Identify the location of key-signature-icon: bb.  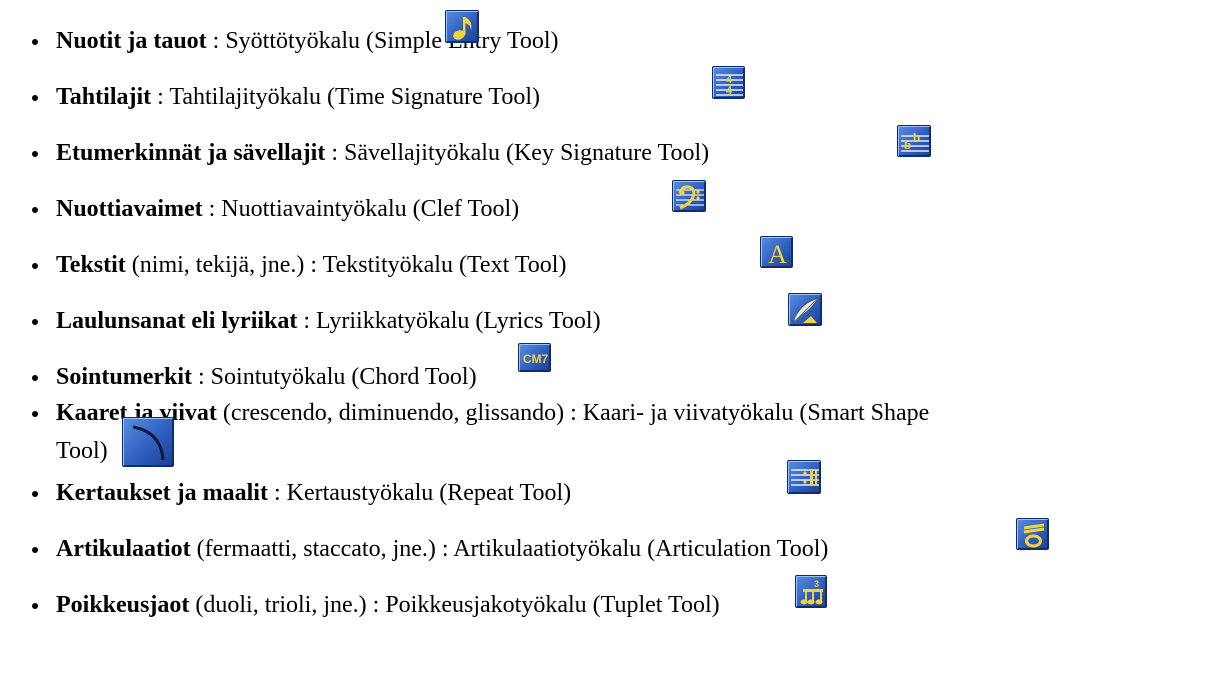
(914, 141).